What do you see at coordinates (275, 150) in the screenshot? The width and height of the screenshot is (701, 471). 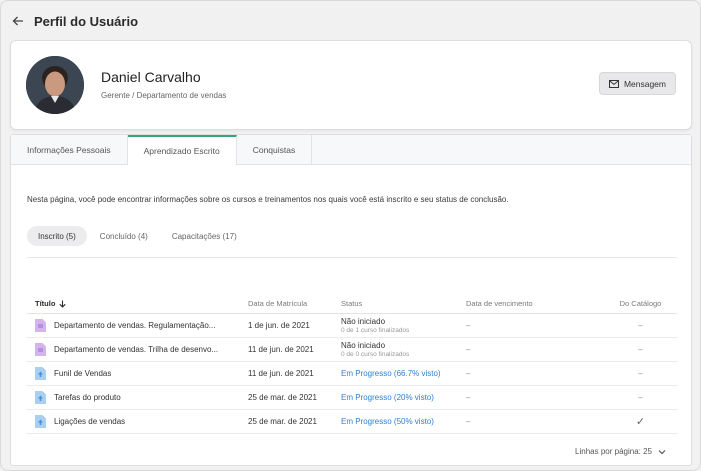 I see `tab-achievements: Conquistas` at bounding box center [275, 150].